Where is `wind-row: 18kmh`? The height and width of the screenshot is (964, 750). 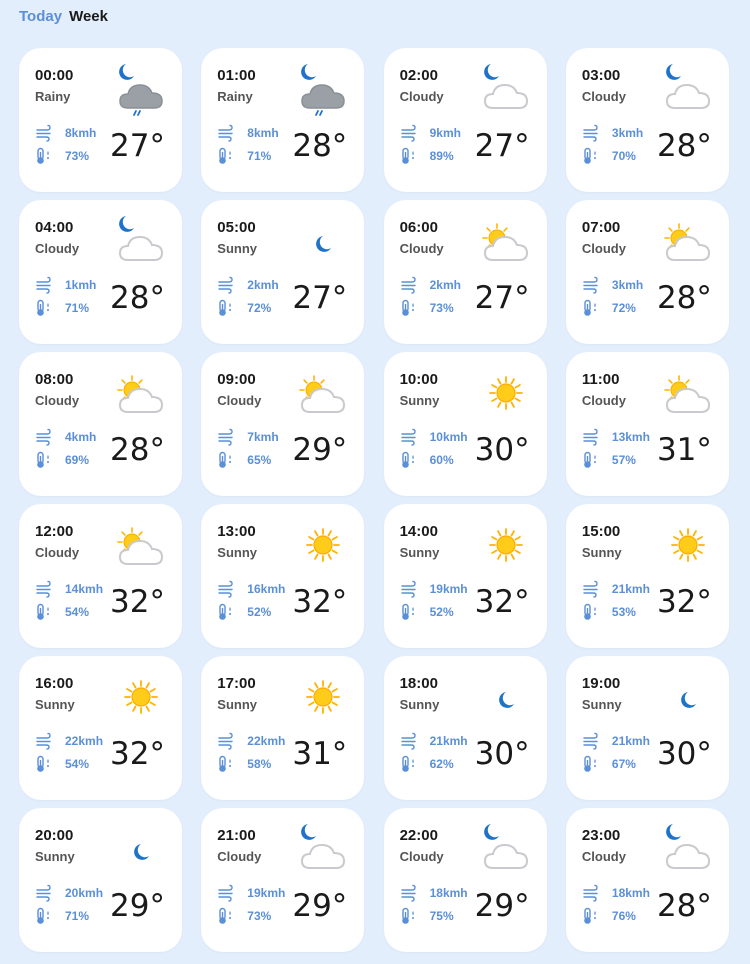 wind-row: 18kmh is located at coordinates (434, 893).